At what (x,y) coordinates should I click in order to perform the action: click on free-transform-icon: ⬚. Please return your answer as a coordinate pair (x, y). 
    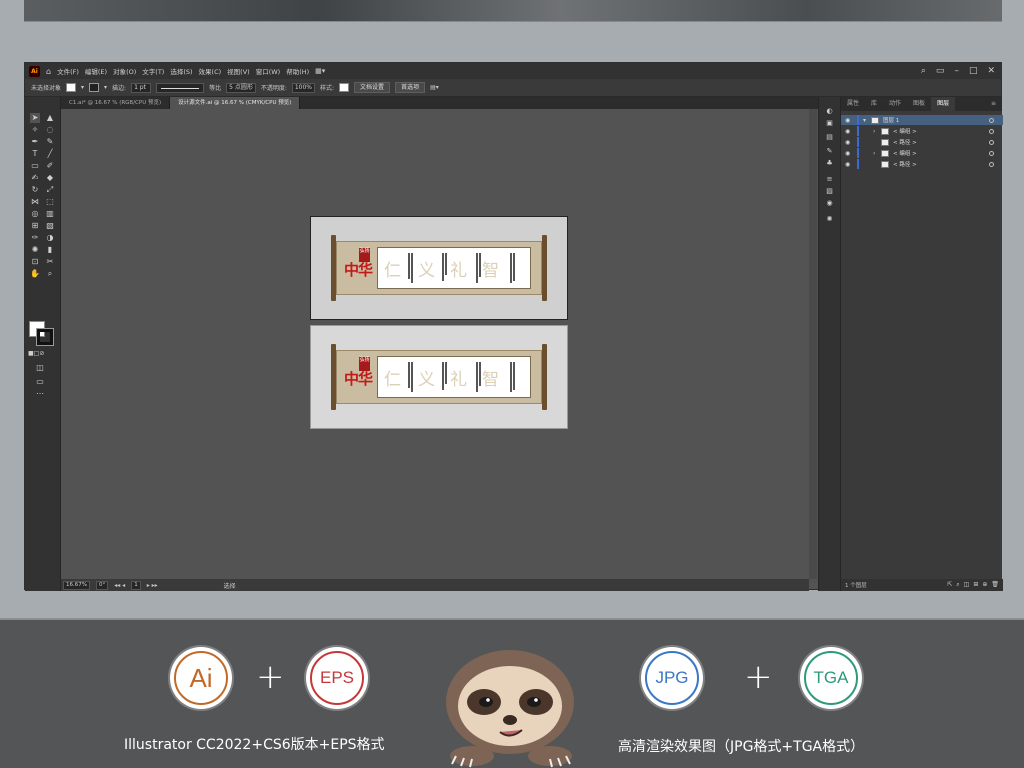
    Looking at the image, I should click on (50, 202).